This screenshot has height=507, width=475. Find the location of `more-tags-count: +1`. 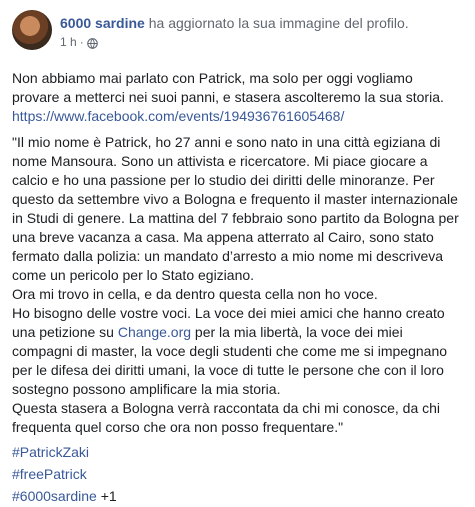

more-tags-count: +1 is located at coordinates (107, 496).